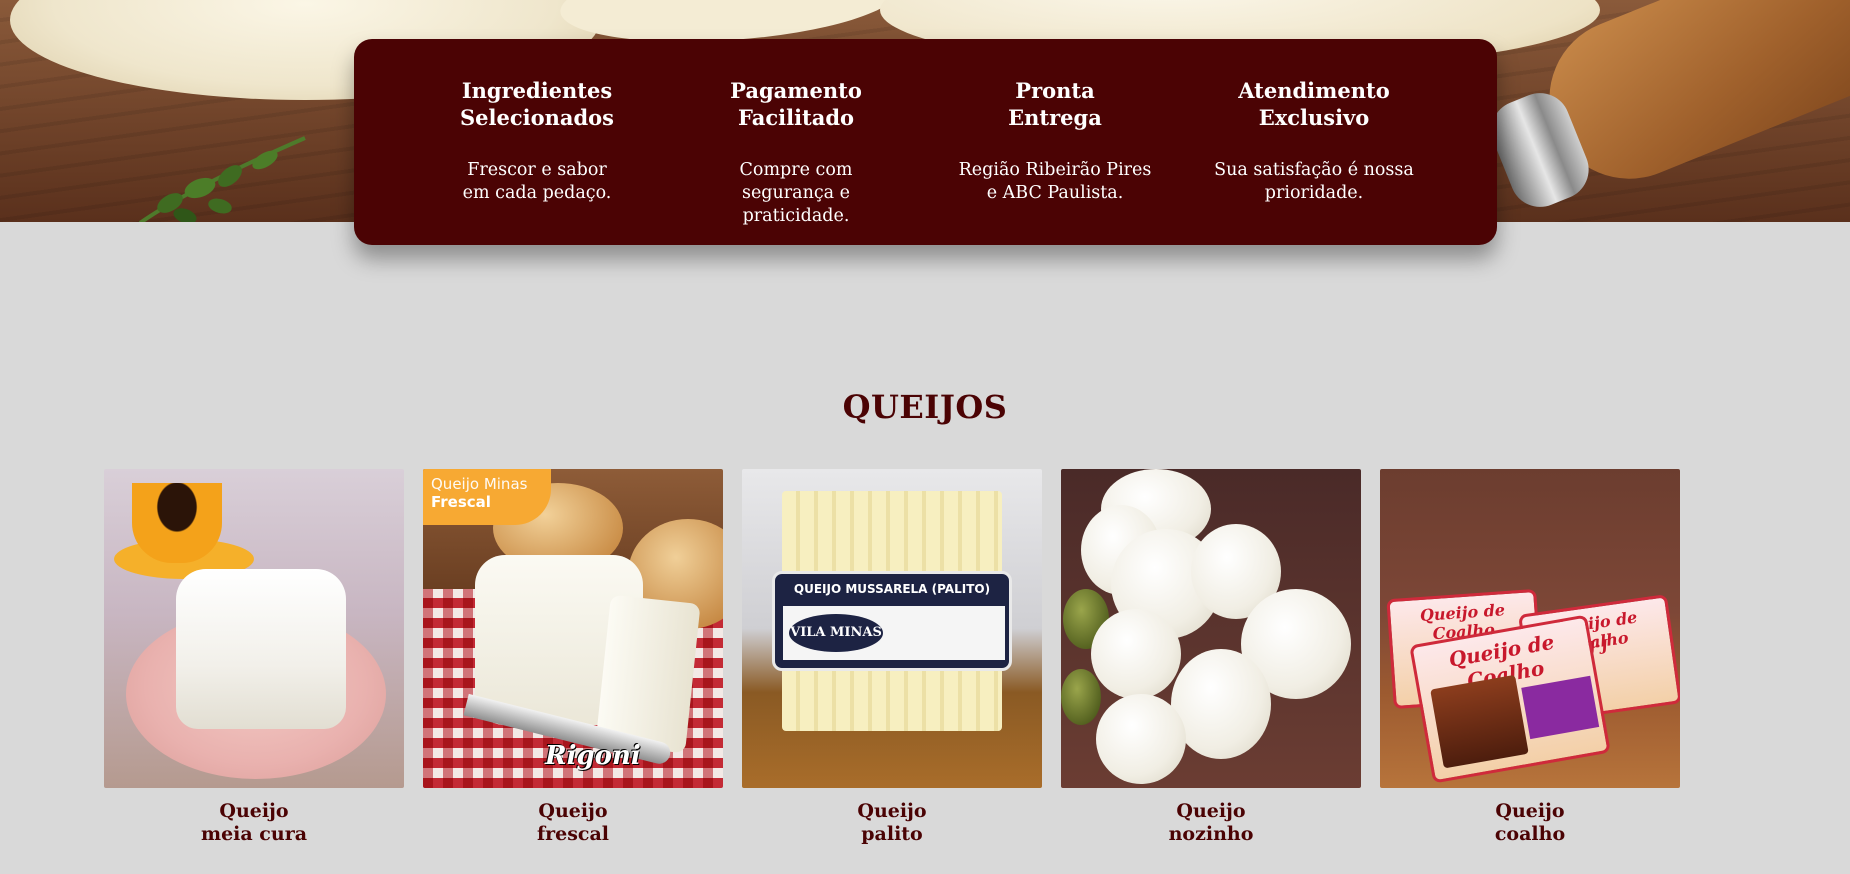 The height and width of the screenshot is (874, 1850). Describe the element at coordinates (479, 484) in the screenshot. I see `image-tag-line1: Queijo Minas` at that location.